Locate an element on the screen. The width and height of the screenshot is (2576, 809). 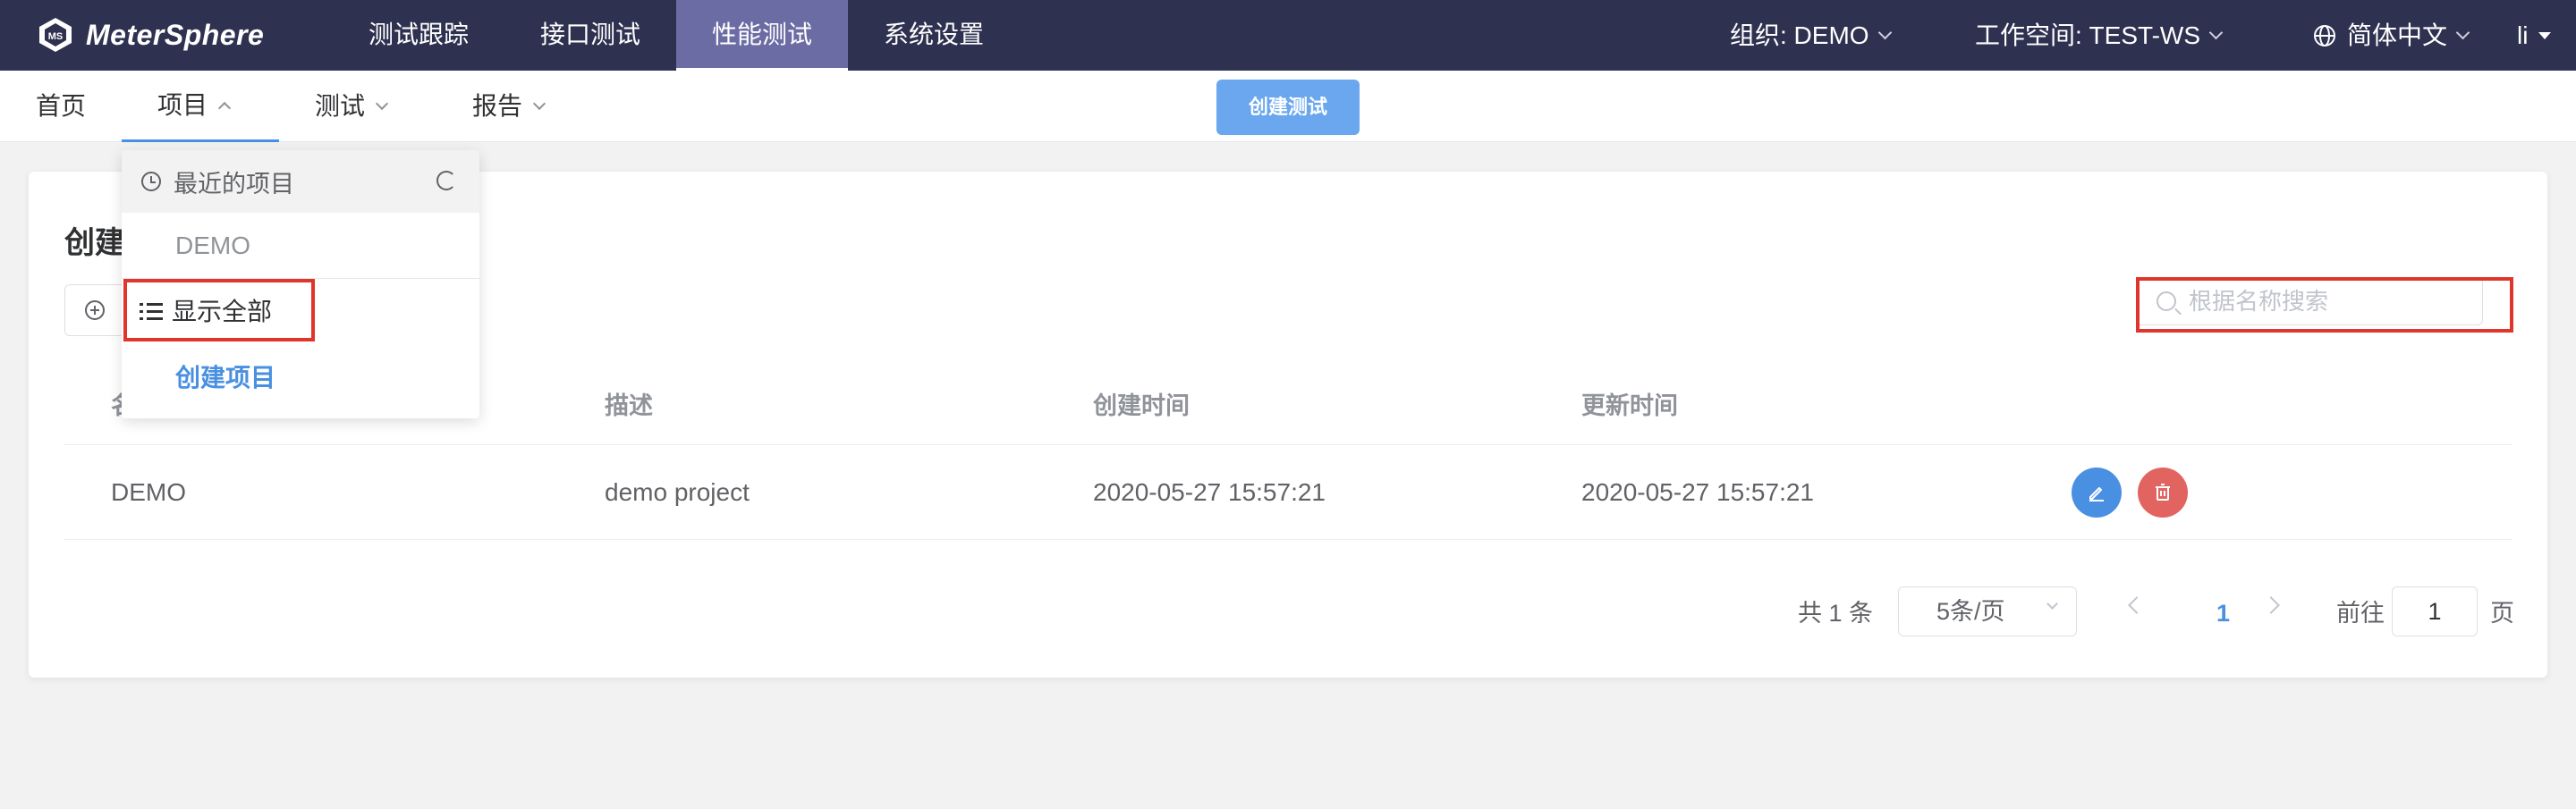
trash-icon is located at coordinates (2163, 492).